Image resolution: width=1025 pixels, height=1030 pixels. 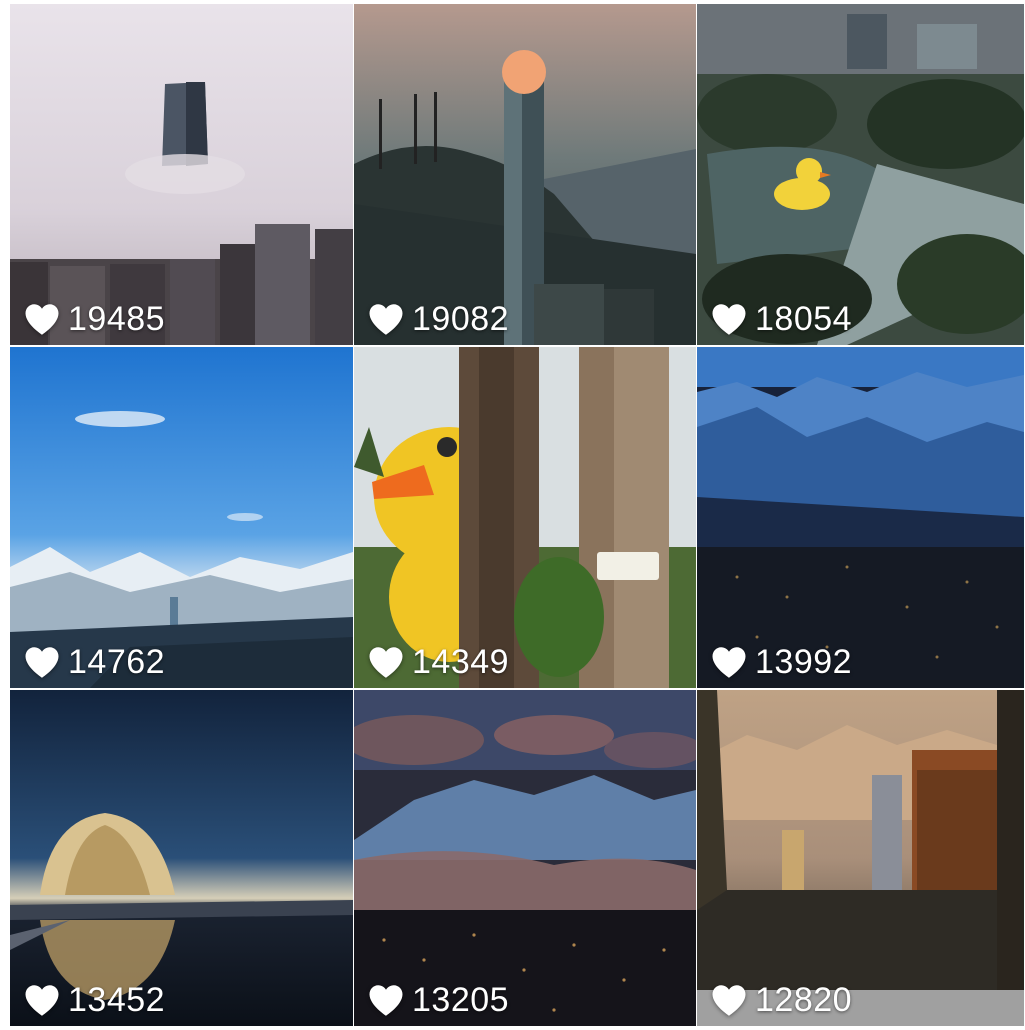 I want to click on like-counter: 13205, so click(x=438, y=1000).